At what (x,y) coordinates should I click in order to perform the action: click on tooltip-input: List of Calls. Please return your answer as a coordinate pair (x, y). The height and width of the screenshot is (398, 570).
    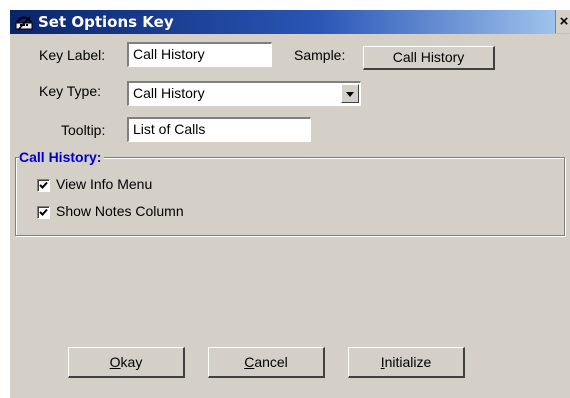
    Looking at the image, I should click on (219, 129).